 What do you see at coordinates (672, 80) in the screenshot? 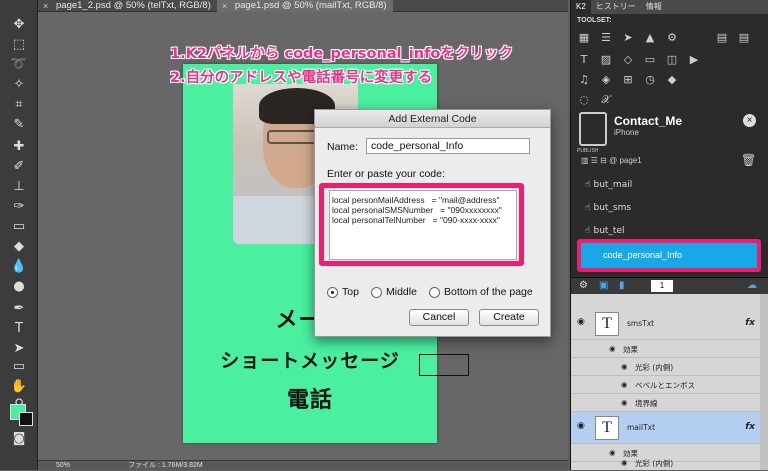
I see `layers-icon: ◆` at bounding box center [672, 80].